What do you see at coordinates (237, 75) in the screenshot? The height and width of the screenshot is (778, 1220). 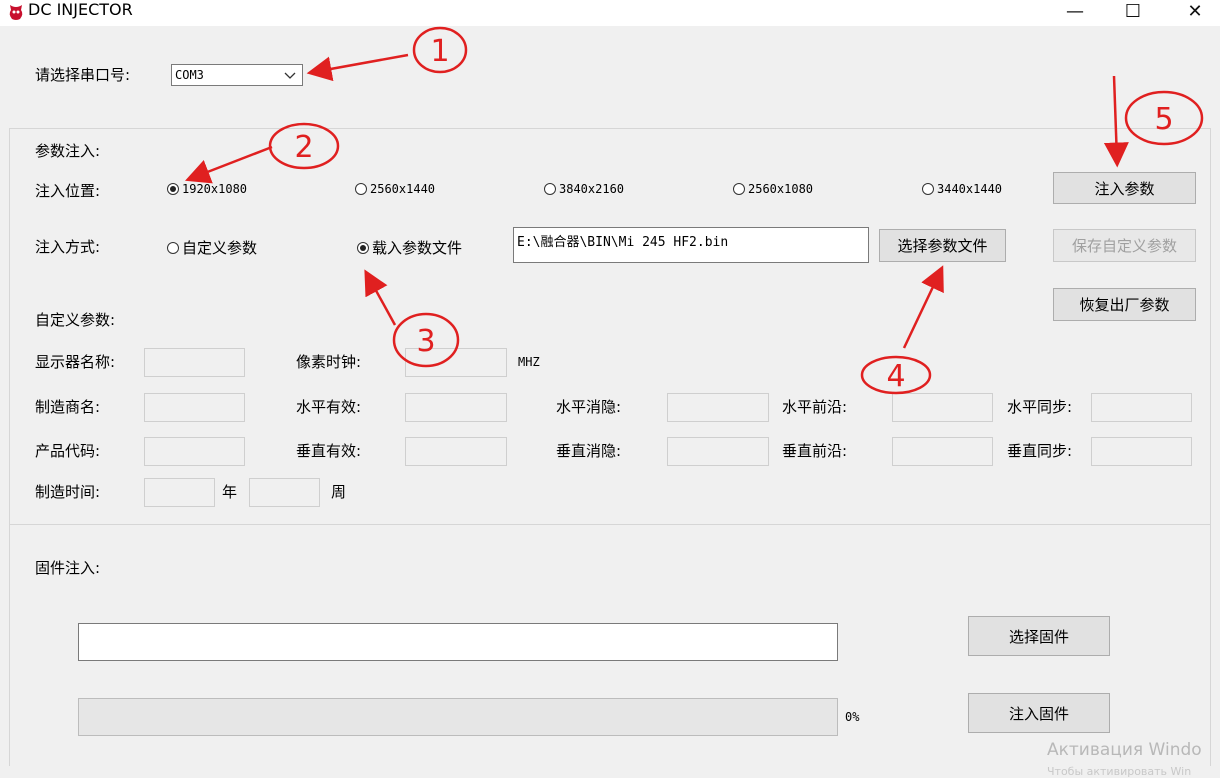 I see `port-select: COM3` at bounding box center [237, 75].